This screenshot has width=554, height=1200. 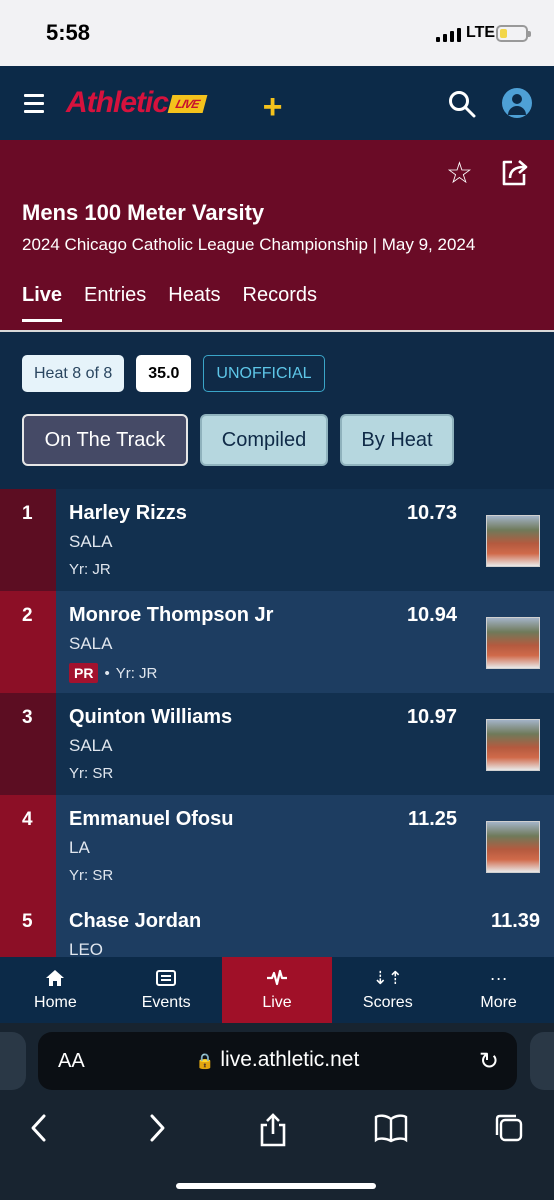 What do you see at coordinates (105, 440) in the screenshot?
I see `view-on-the-track-button: On The Track` at bounding box center [105, 440].